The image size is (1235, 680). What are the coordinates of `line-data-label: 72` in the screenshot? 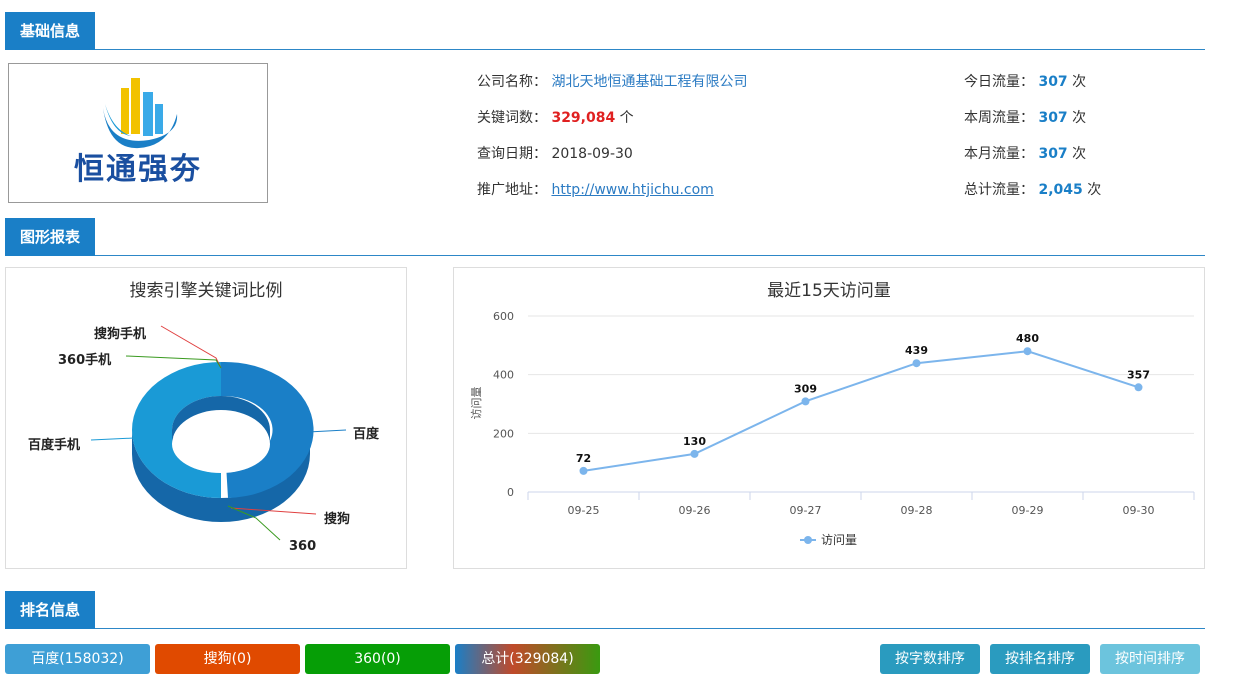 It's located at (583, 458).